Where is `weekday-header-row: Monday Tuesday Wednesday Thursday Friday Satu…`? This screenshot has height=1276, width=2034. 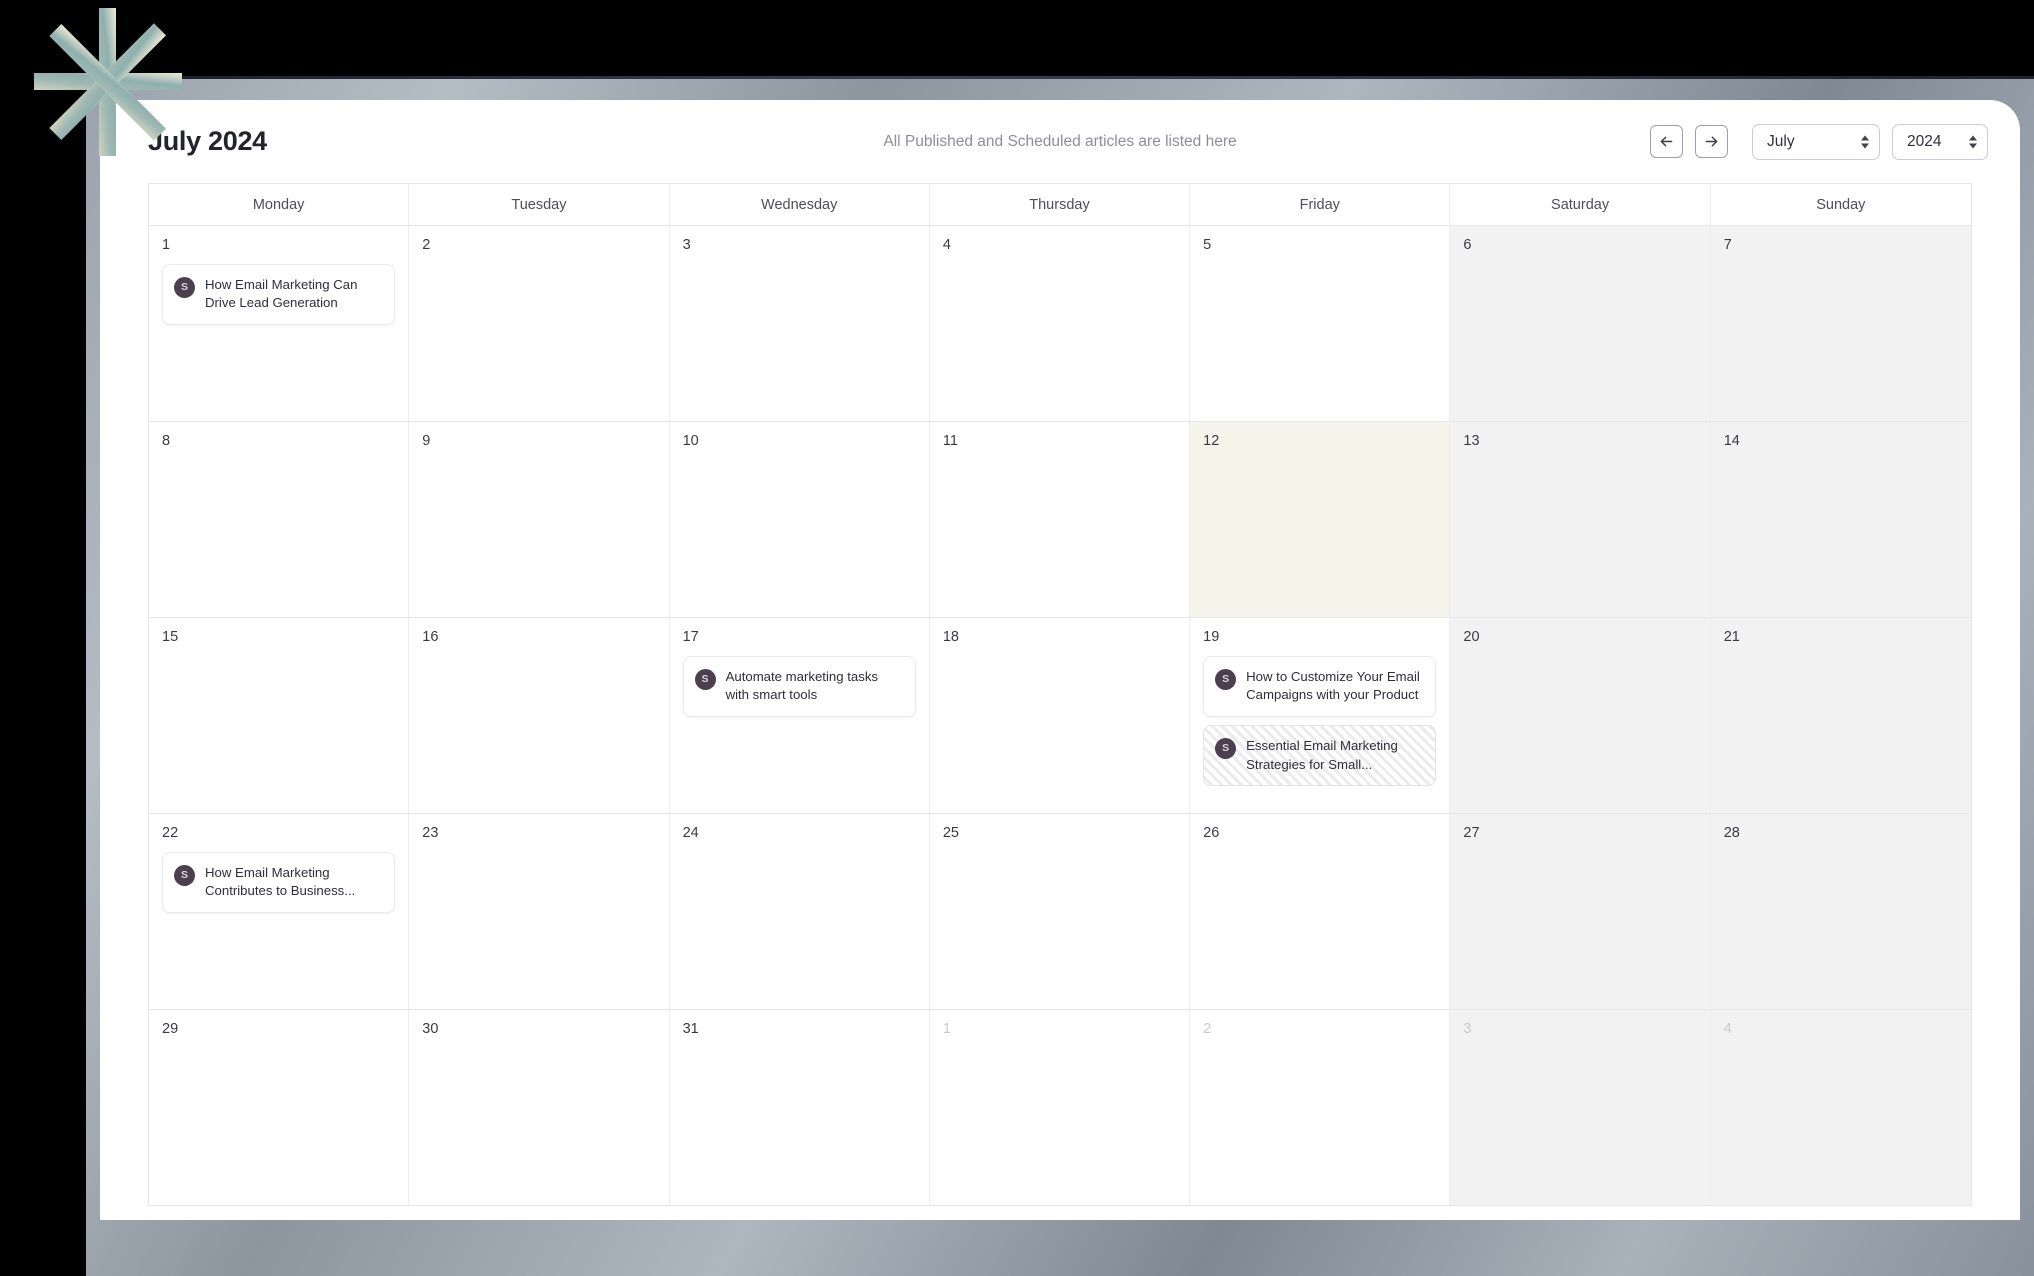
weekday-header-row: Monday Tuesday Wednesday Thursday Friday Satu… is located at coordinates (1060, 205).